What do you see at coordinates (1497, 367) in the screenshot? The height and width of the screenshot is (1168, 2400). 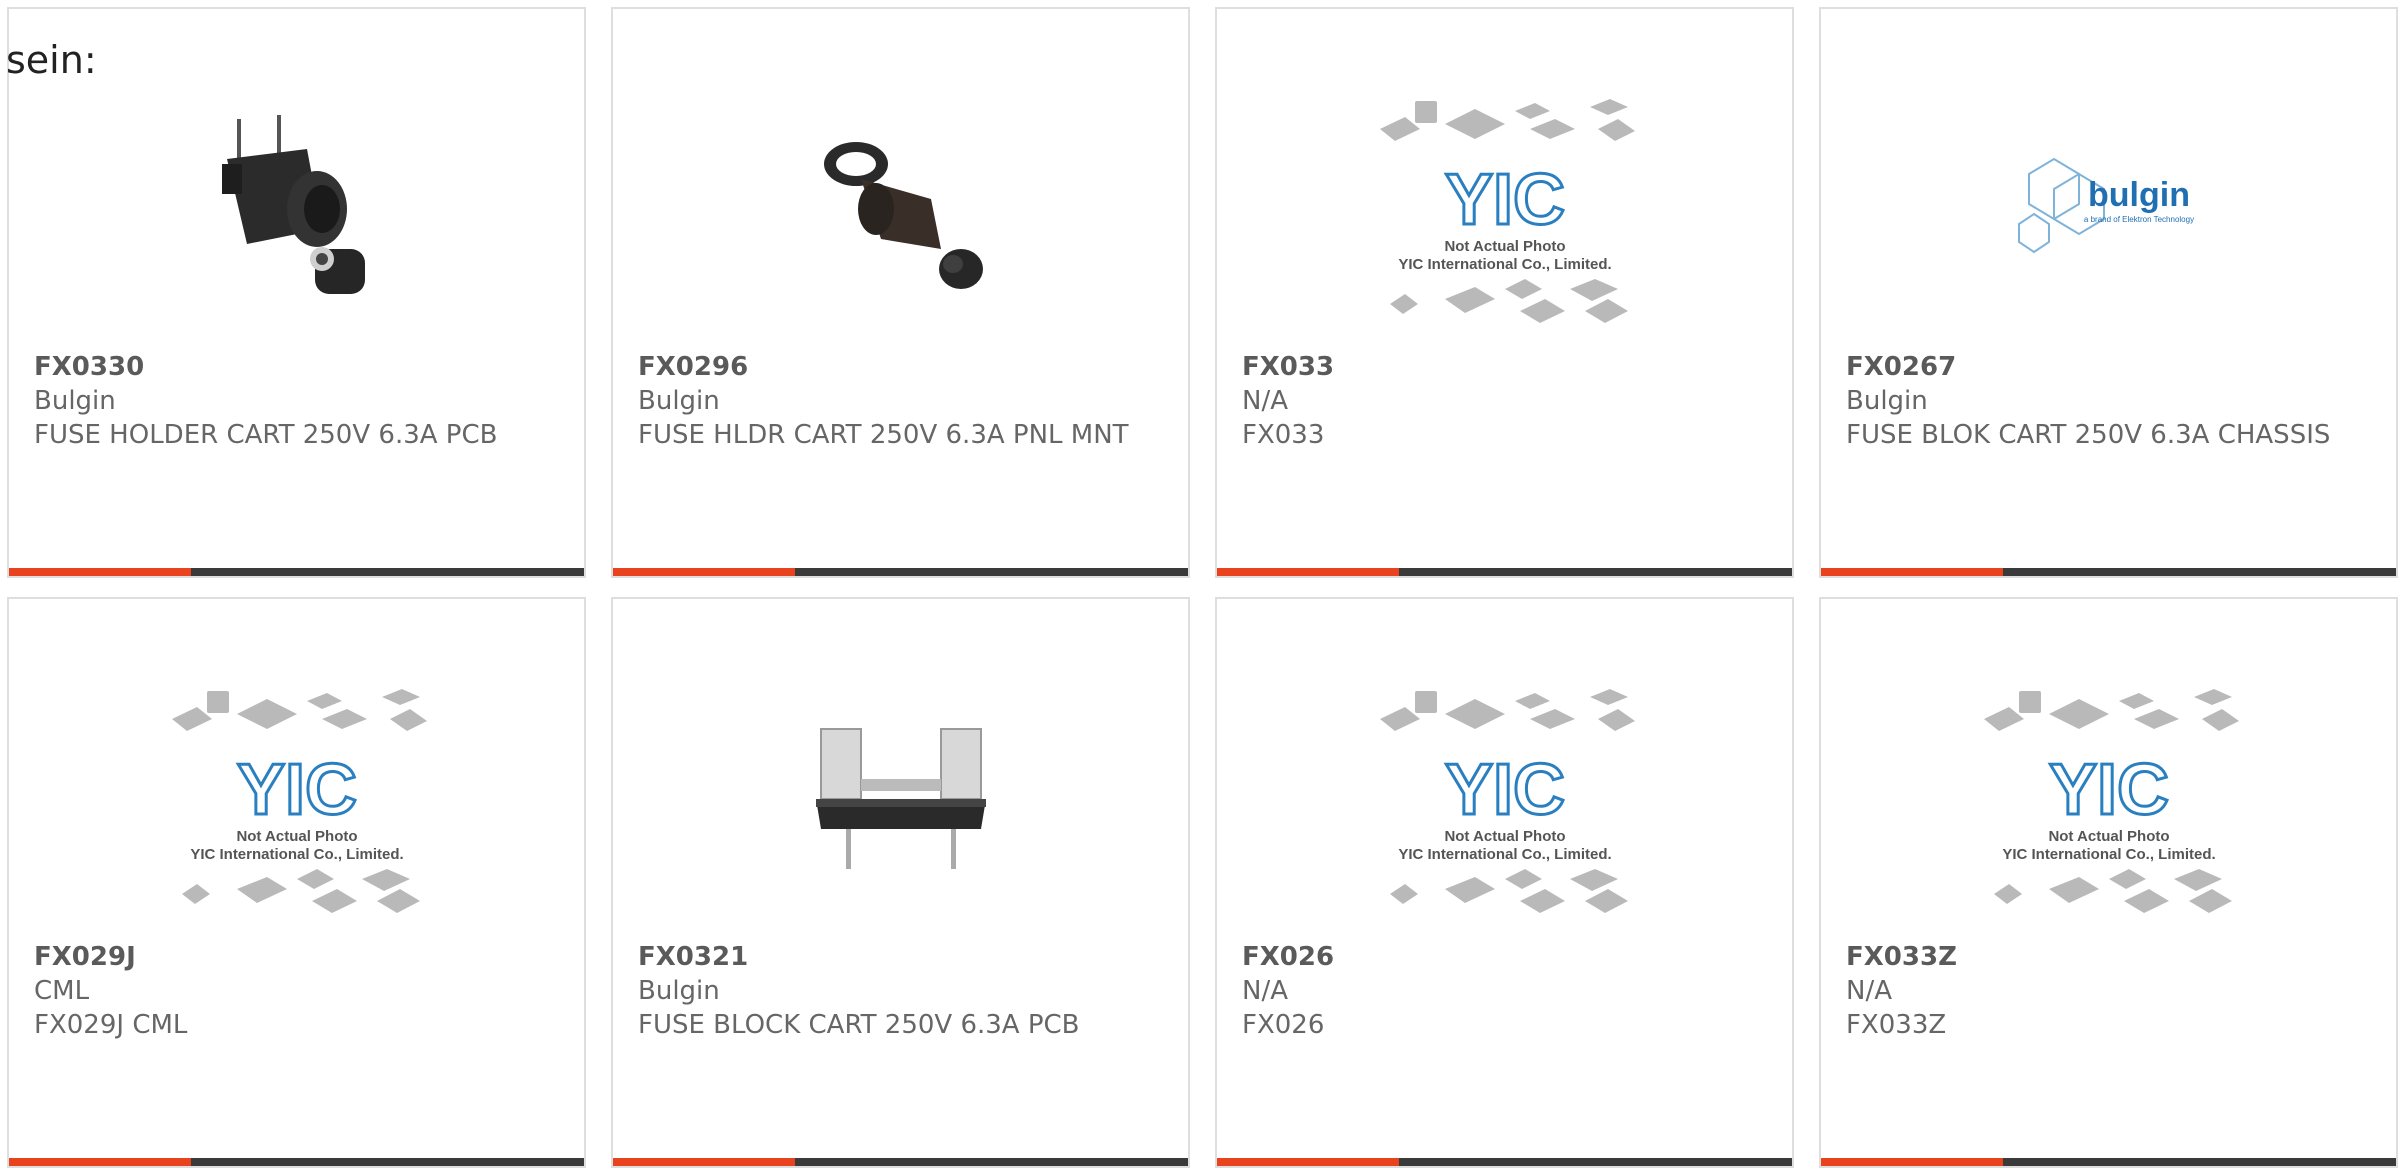 I see `part-number: FX033` at bounding box center [1497, 367].